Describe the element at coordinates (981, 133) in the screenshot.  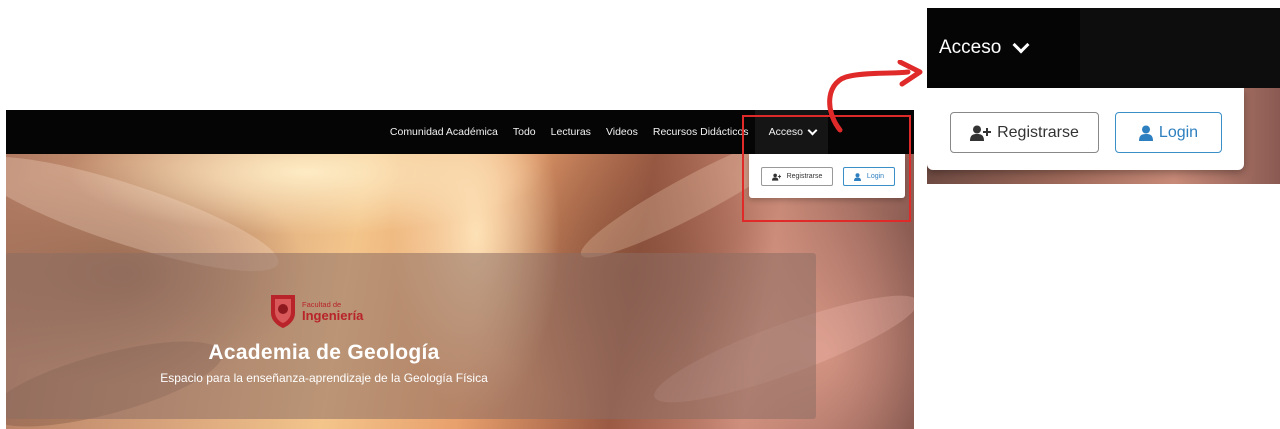
I see `user-plus-icon` at that location.